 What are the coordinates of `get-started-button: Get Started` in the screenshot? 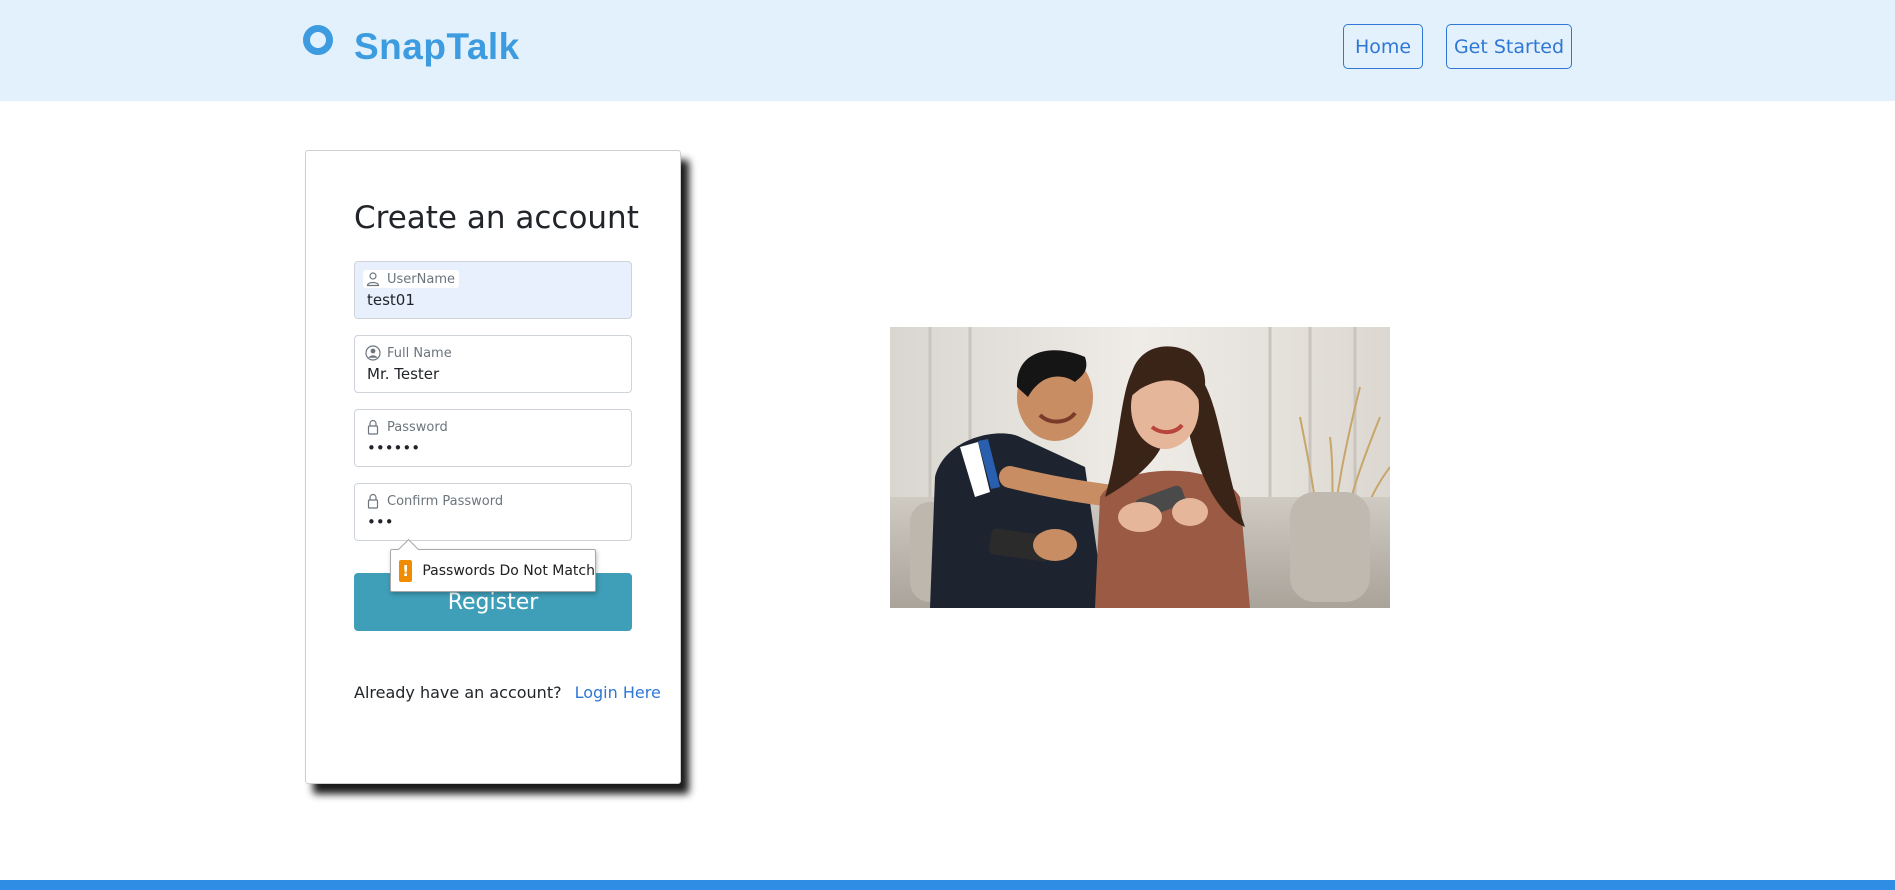 It's located at (1509, 46).